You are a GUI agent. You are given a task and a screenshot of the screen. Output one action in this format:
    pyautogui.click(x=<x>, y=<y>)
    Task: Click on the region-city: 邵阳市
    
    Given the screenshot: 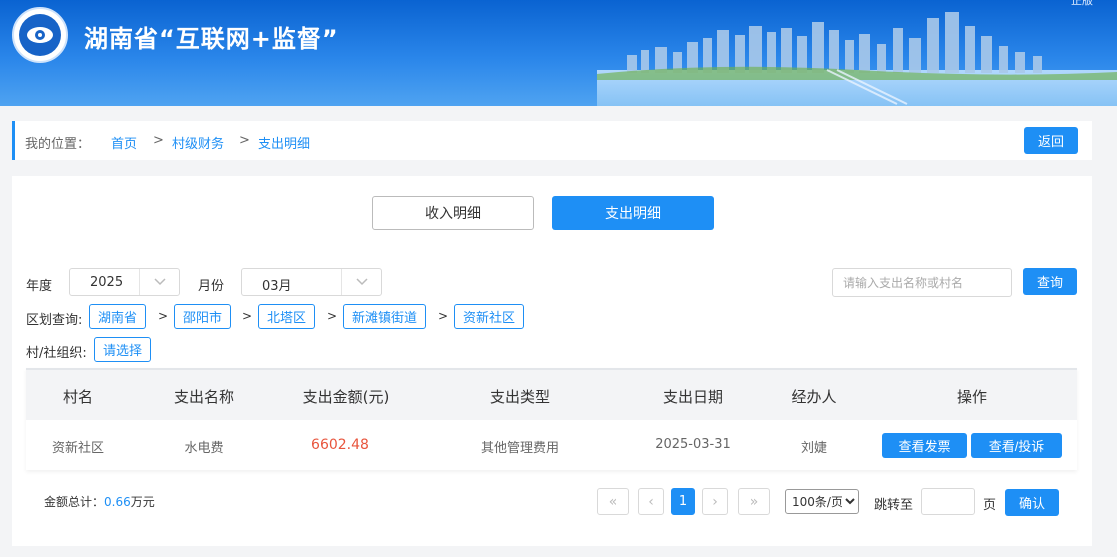 What is the action you would take?
    pyautogui.click(x=203, y=316)
    